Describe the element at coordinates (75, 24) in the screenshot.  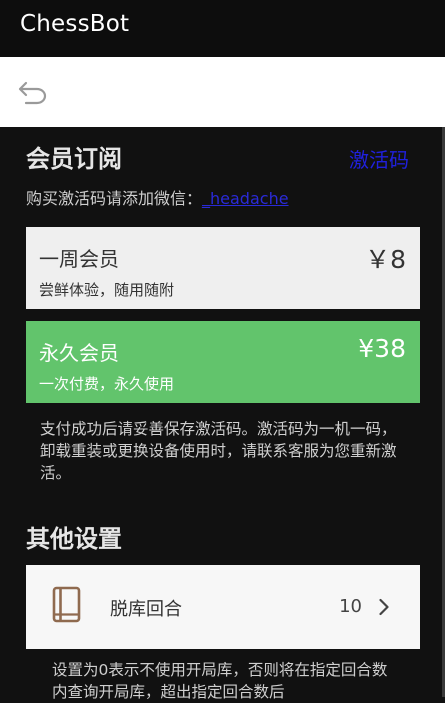
I see `app-title: ChessBot` at that location.